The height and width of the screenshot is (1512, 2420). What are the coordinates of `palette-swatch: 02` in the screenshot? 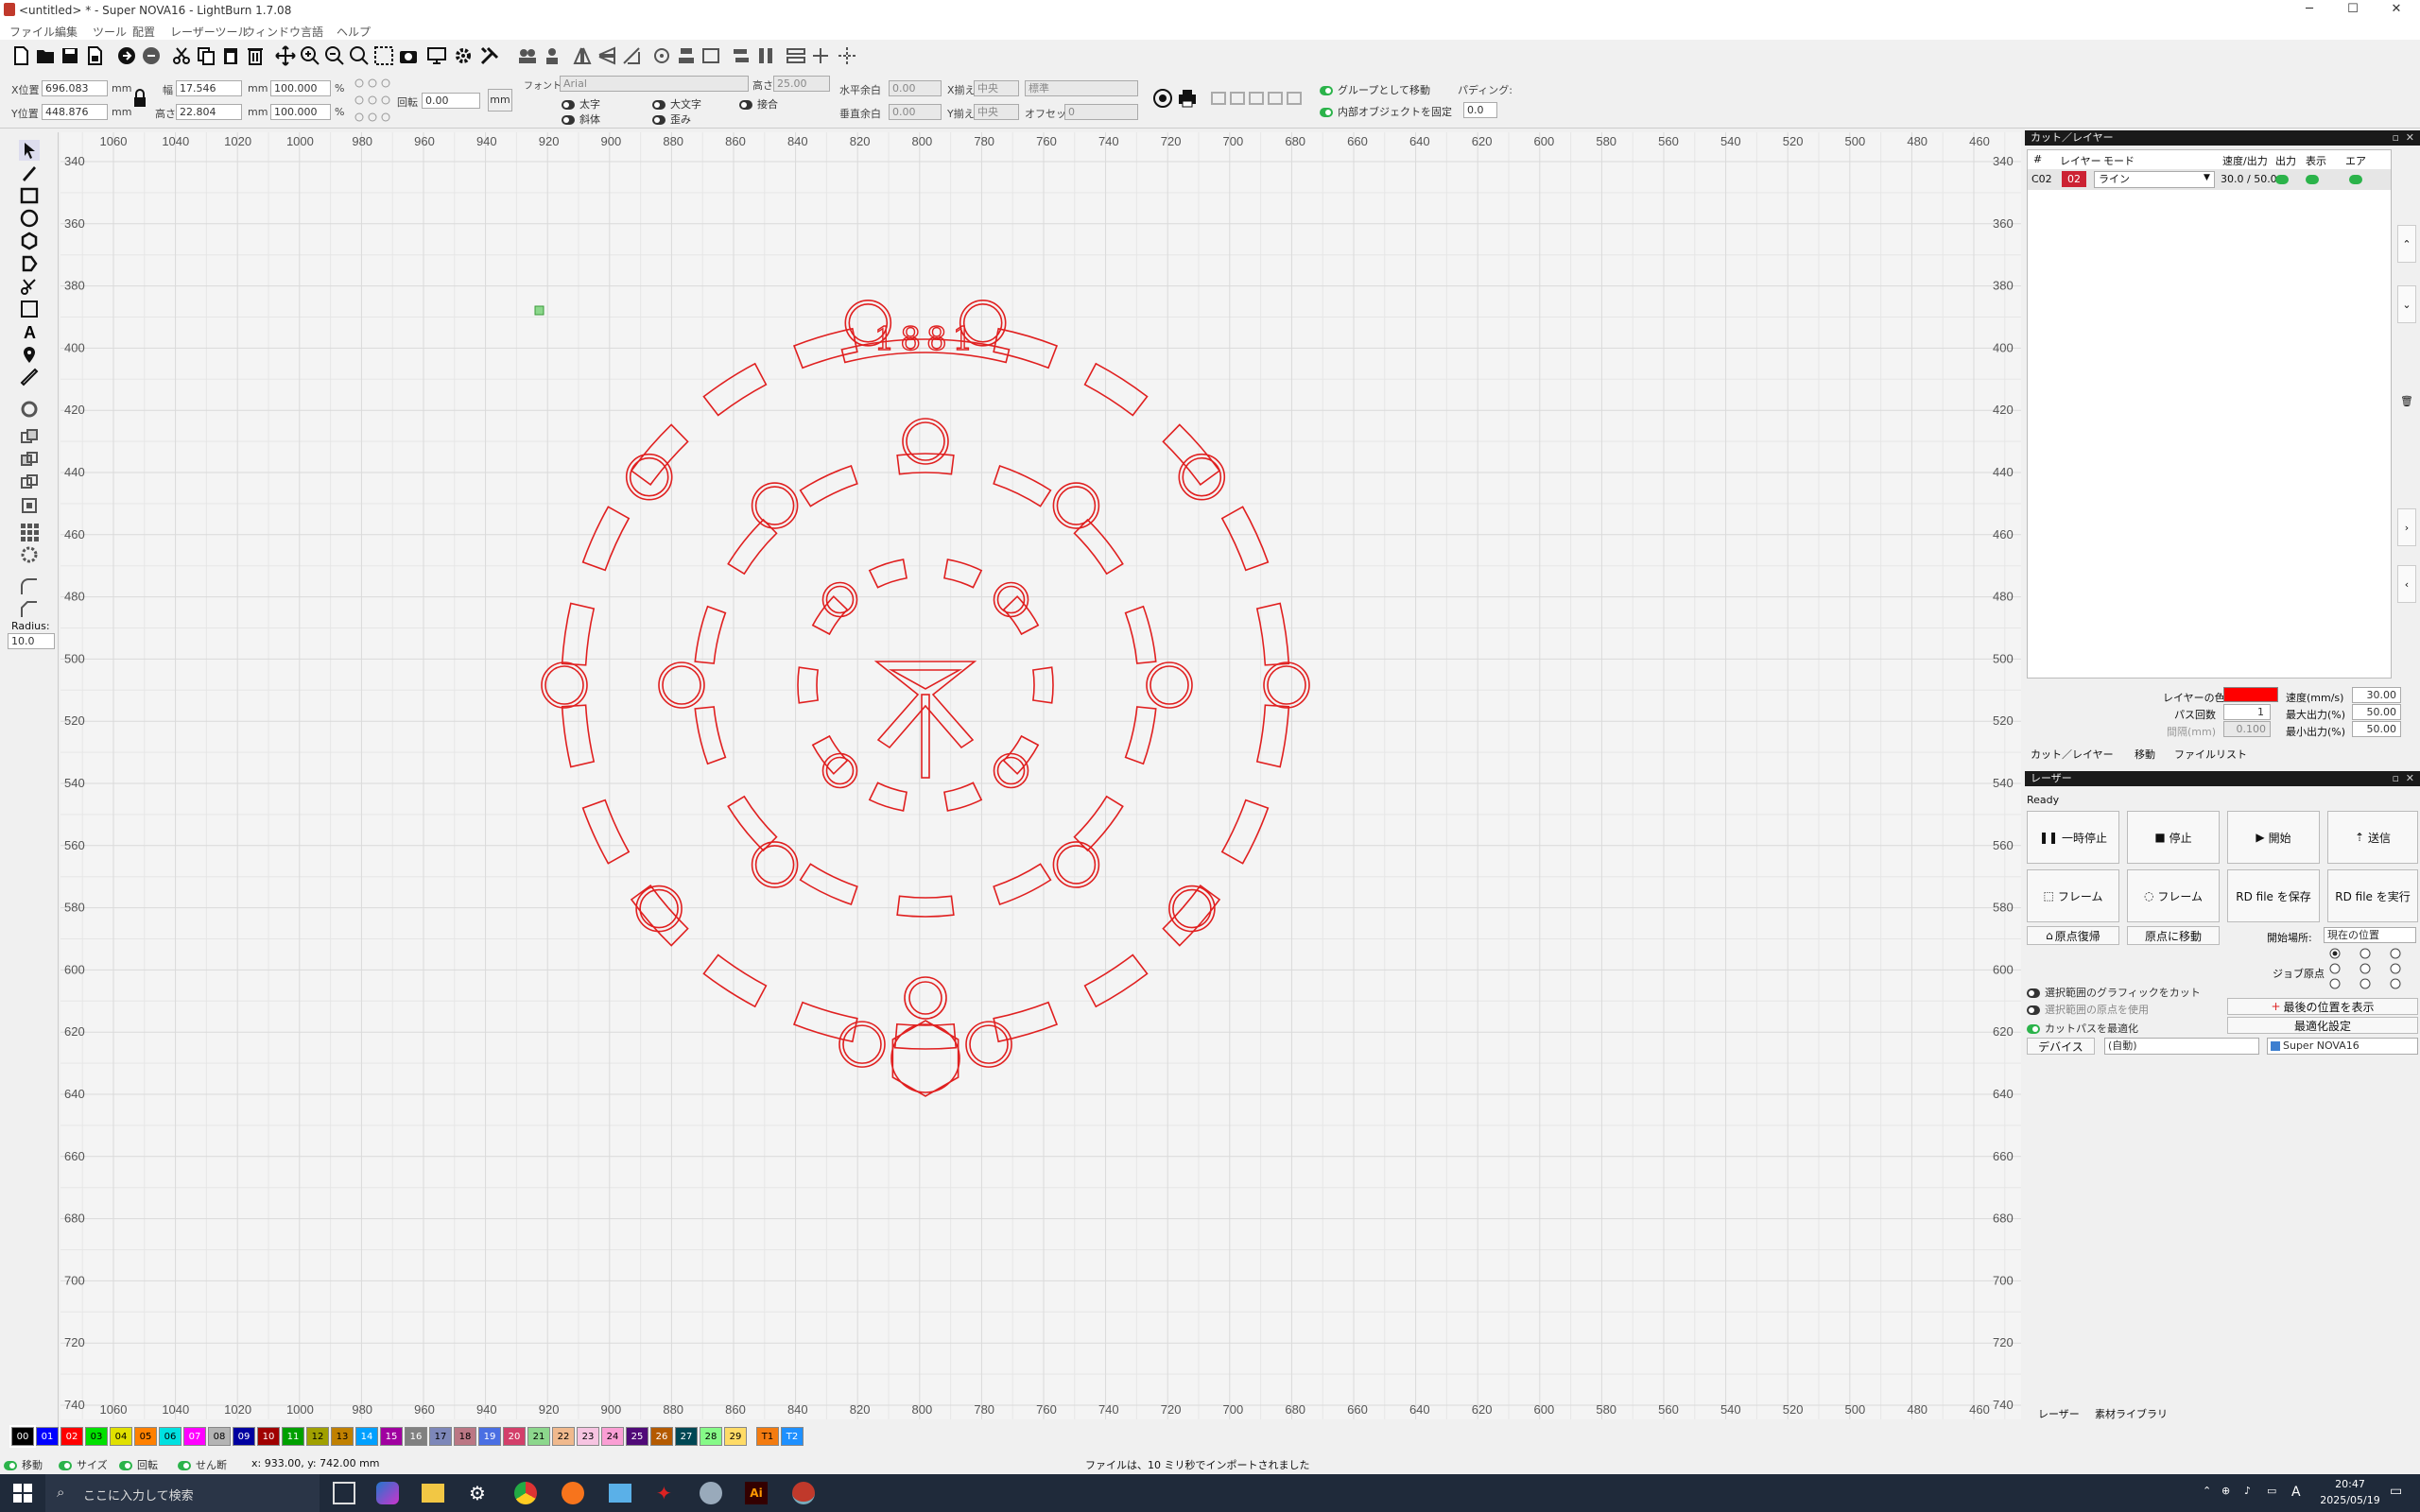 It's located at (71, 1436).